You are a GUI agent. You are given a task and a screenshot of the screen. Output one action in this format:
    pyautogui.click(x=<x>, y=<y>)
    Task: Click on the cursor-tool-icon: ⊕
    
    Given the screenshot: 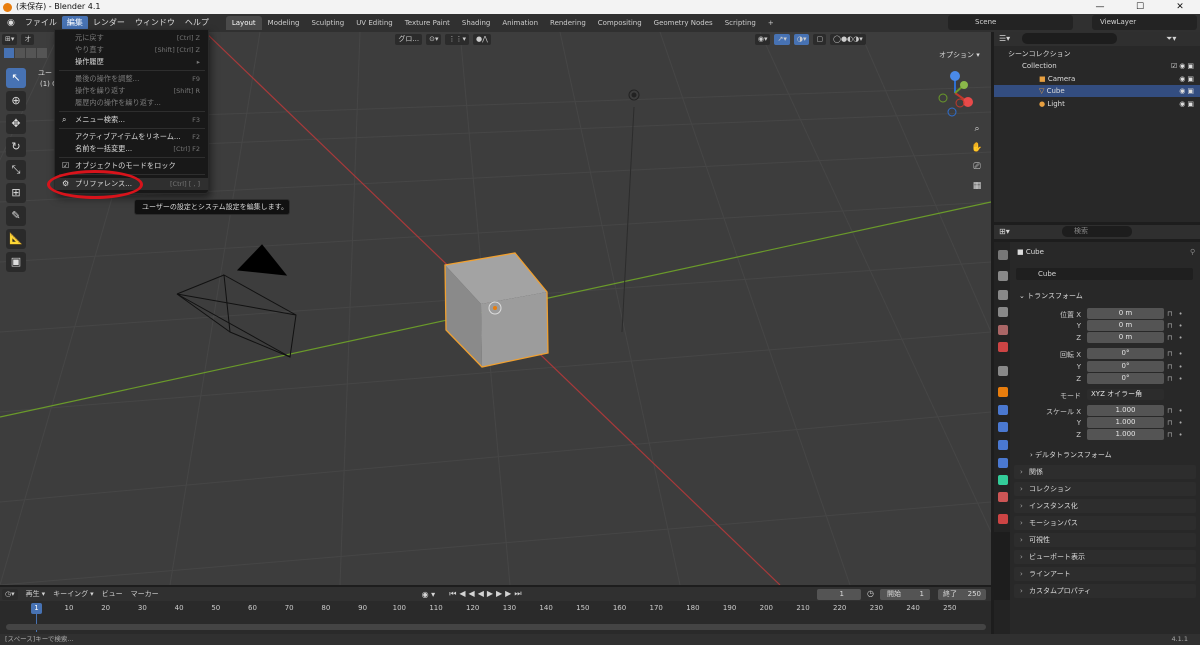 What is the action you would take?
    pyautogui.click(x=16, y=101)
    